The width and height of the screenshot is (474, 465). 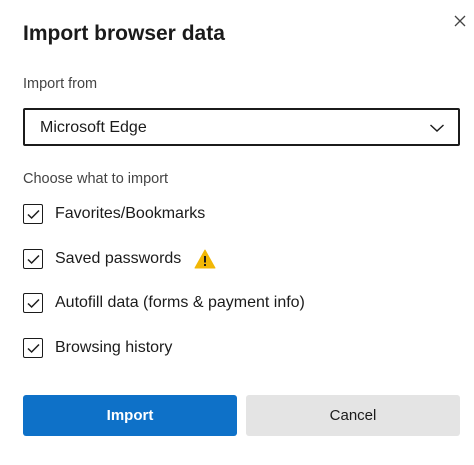 I want to click on browsing-history-checkbox, so click(x=33, y=348).